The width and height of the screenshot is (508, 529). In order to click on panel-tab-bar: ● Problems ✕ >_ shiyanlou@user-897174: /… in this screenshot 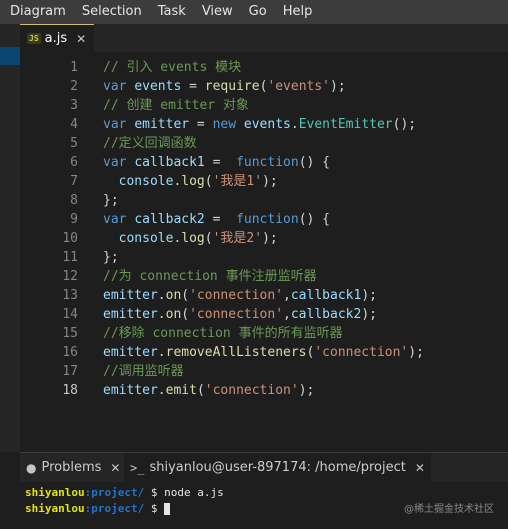, I will do `click(264, 467)`.